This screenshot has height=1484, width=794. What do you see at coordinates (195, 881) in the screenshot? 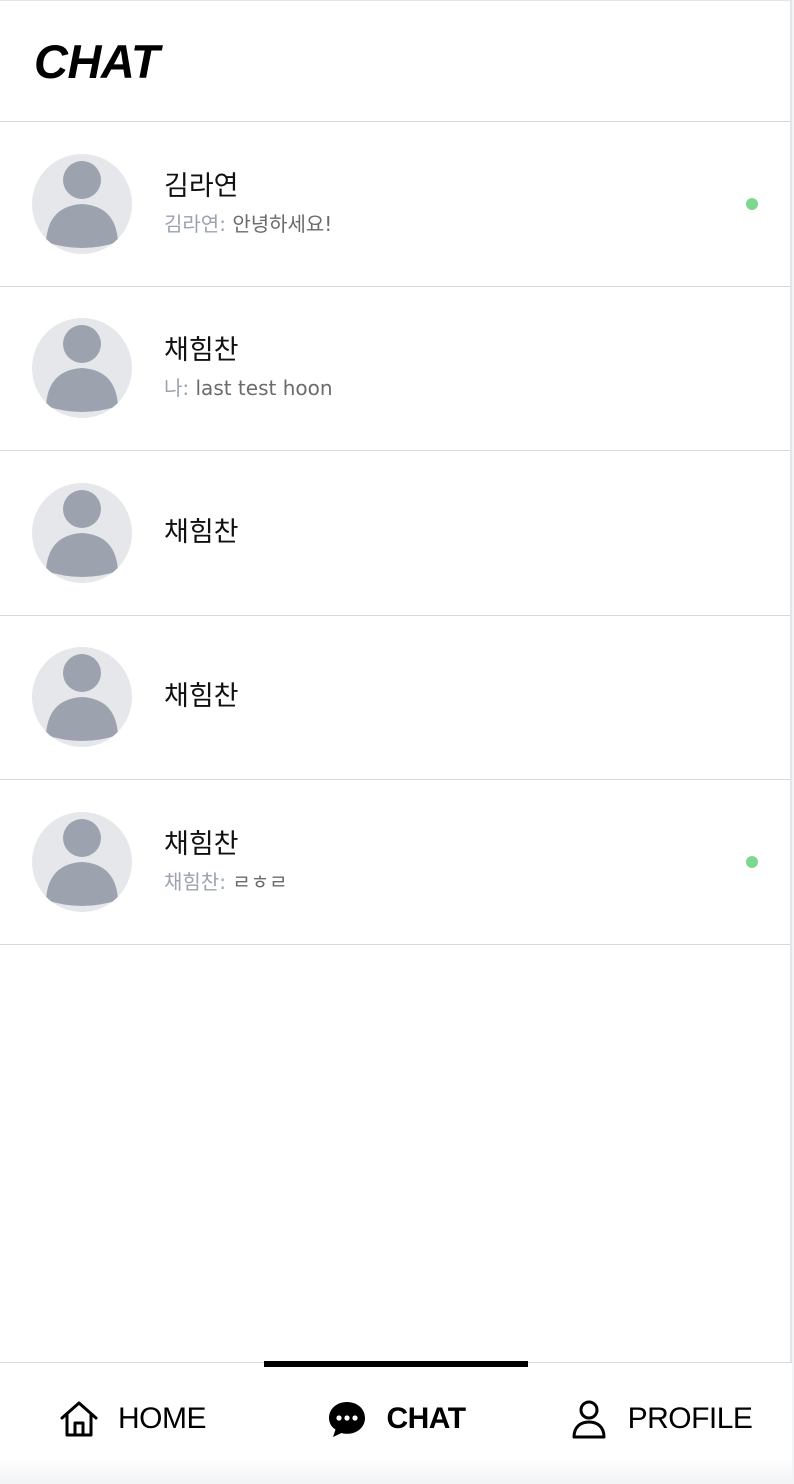
I see `chat-message-sender: 채힘찬:` at bounding box center [195, 881].